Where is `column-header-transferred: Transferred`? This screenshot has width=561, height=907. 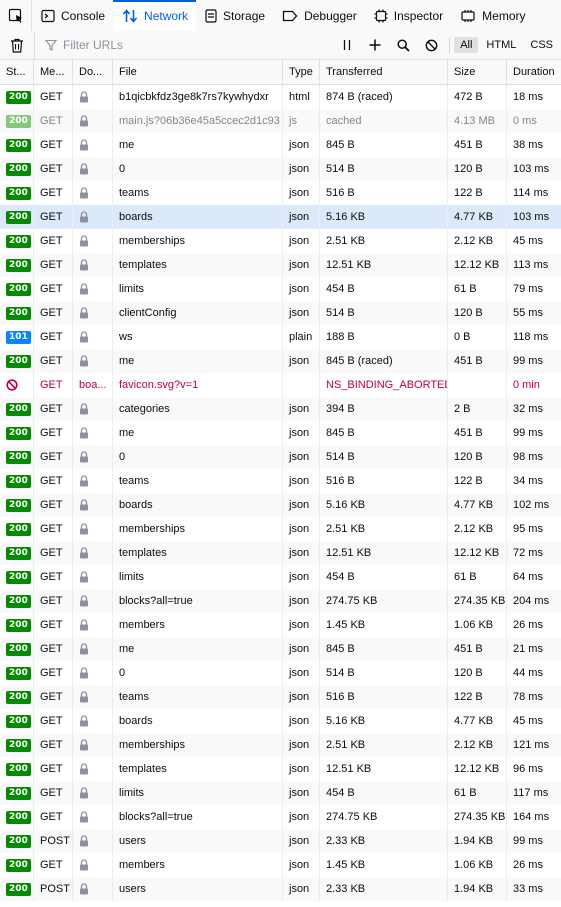 column-header-transferred: Transferred is located at coordinates (384, 72).